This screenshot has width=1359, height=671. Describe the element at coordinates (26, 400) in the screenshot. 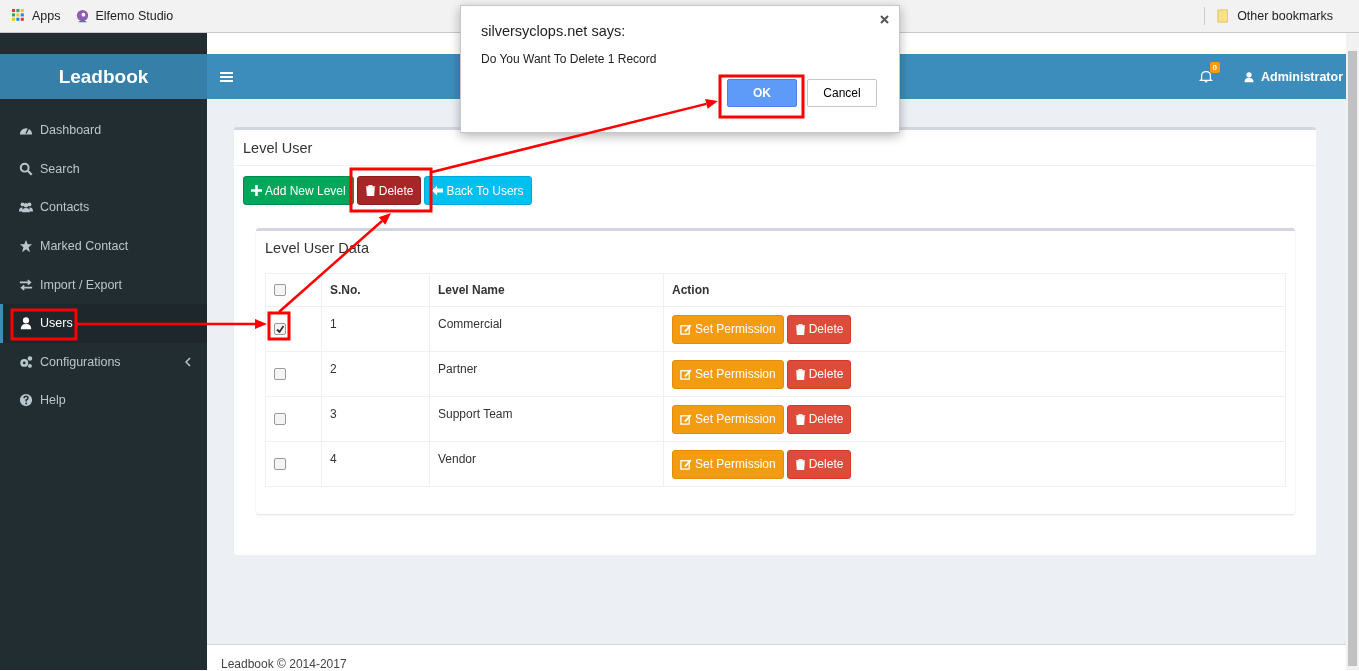

I see `help-icon` at that location.